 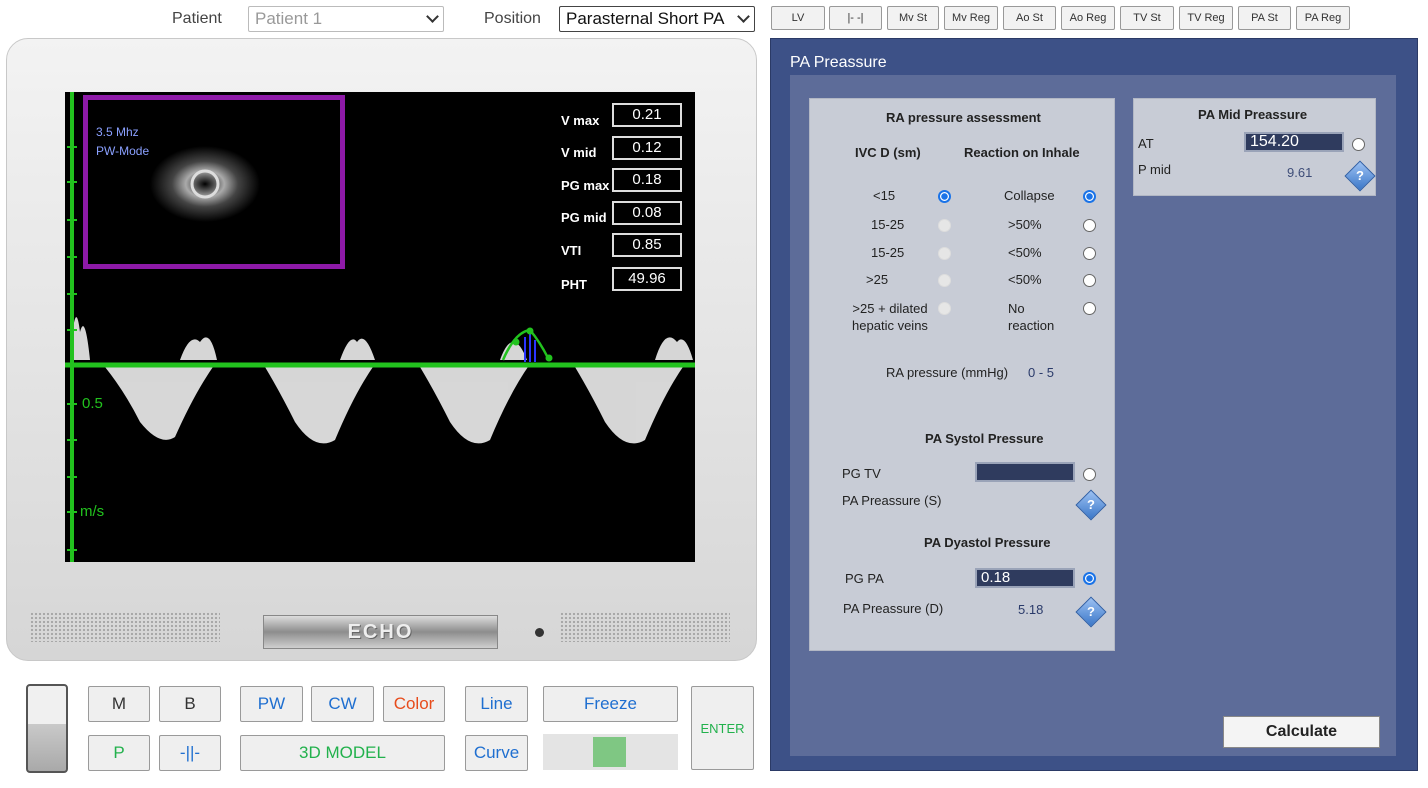 I want to click on ivc-row-2: 15-25, so click(x=888, y=224).